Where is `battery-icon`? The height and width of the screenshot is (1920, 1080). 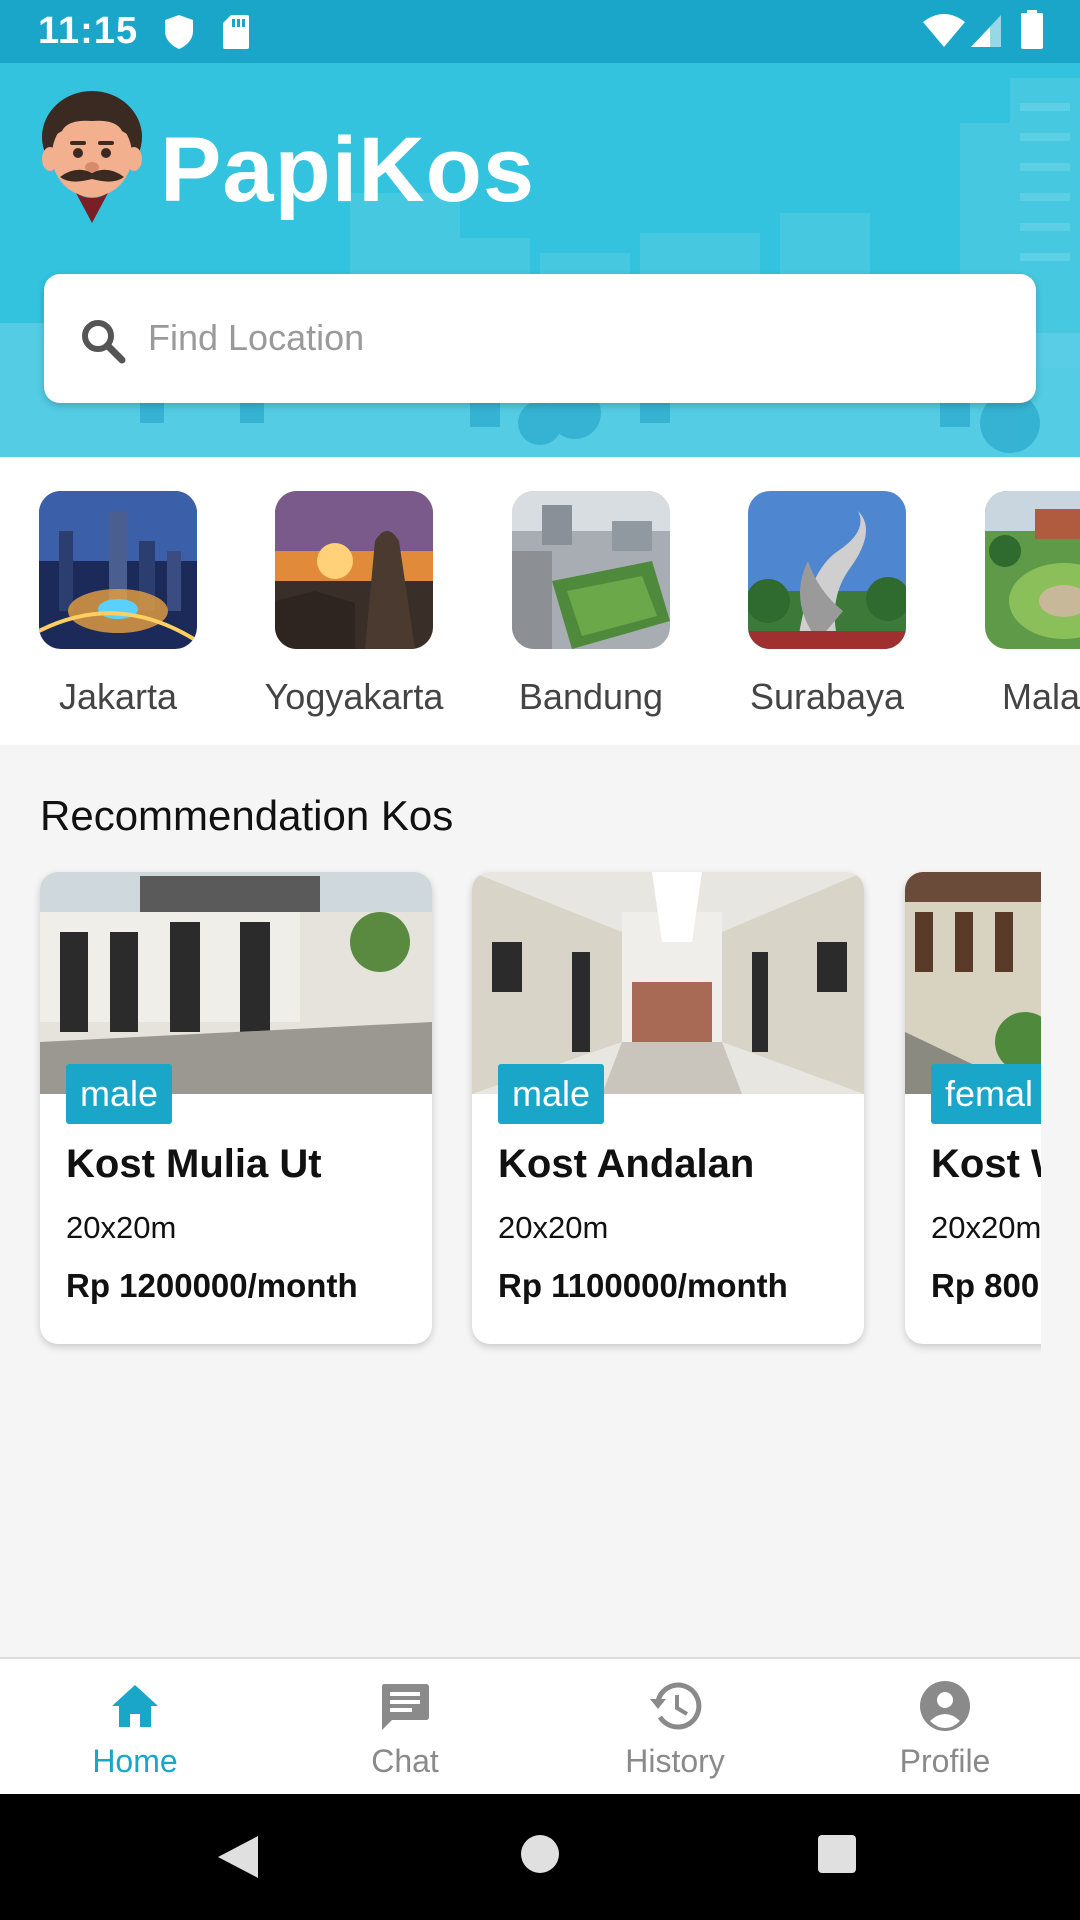 battery-icon is located at coordinates (1032, 29).